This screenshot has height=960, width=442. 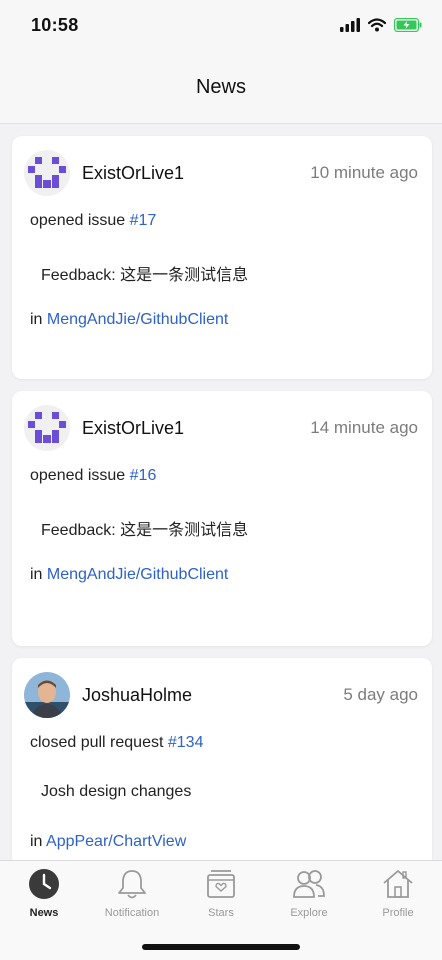 I want to click on people-icon, so click(x=309, y=884).